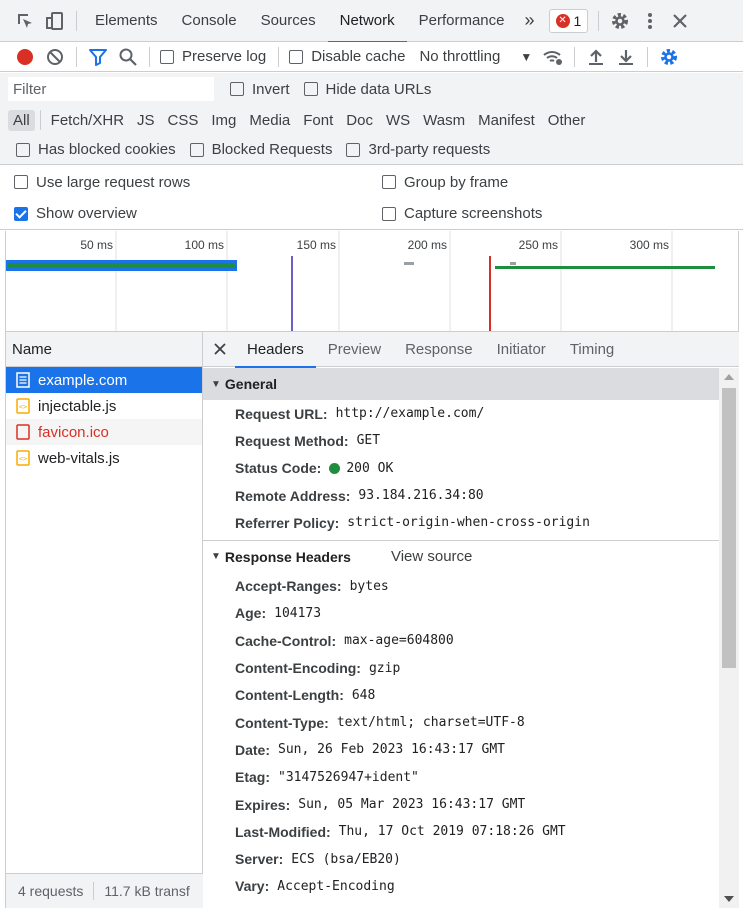 The image size is (743, 914). Describe the element at coordinates (209, 21) in the screenshot. I see `tab-console: Console` at that location.